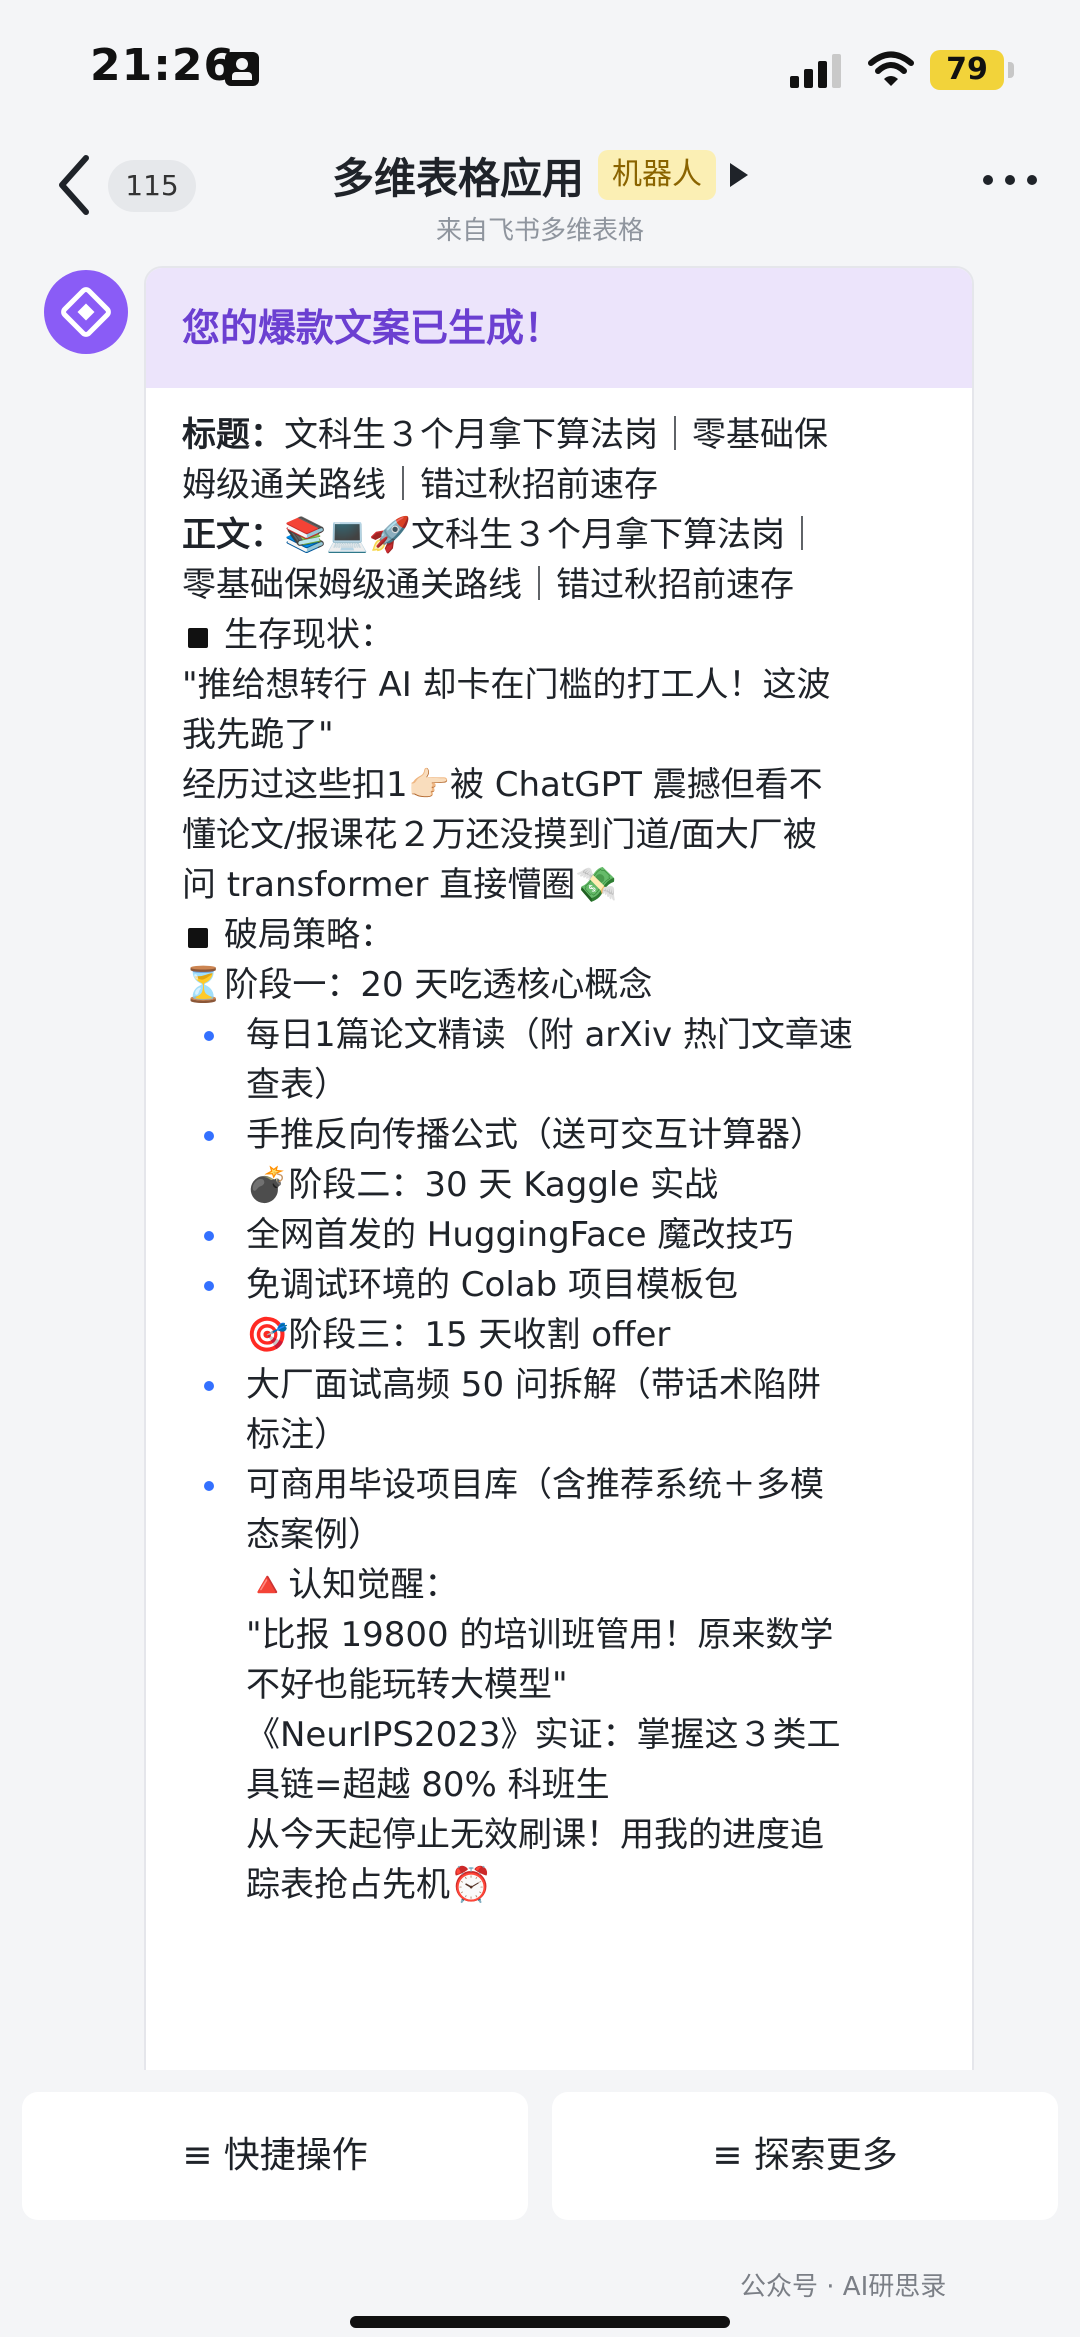 Image resolution: width=1080 pixels, height=2337 pixels. Describe the element at coordinates (540, 2203) in the screenshot. I see `bottom-action-bar: ≡ 快捷操作 ≡ 探索更多 公众号 · AI研思录` at that location.